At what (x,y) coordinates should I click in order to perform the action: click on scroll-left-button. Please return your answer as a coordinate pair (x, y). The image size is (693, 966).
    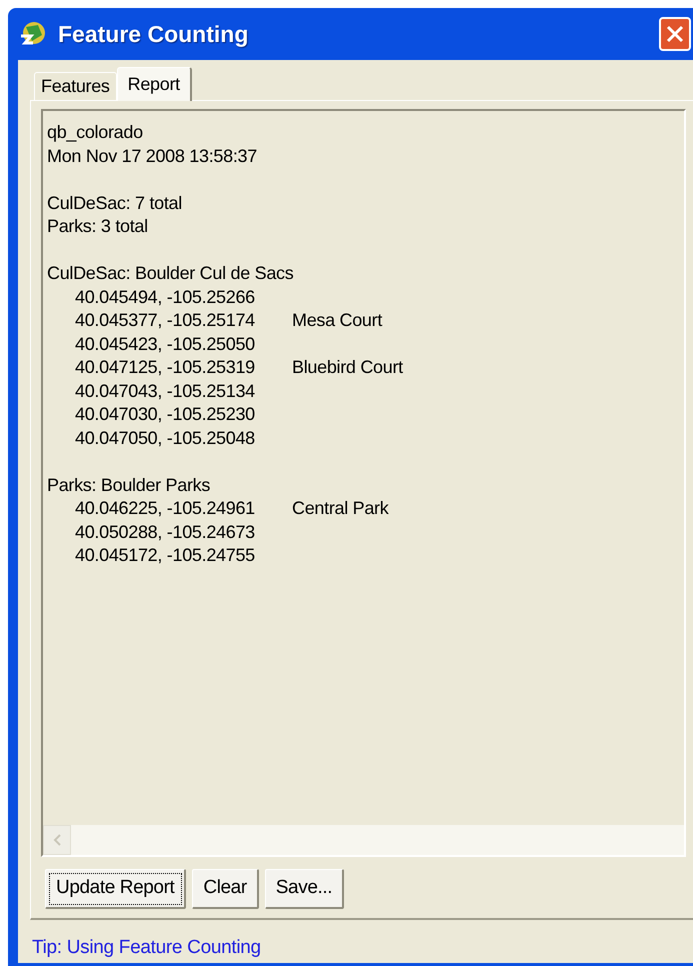
    Looking at the image, I should click on (57, 840).